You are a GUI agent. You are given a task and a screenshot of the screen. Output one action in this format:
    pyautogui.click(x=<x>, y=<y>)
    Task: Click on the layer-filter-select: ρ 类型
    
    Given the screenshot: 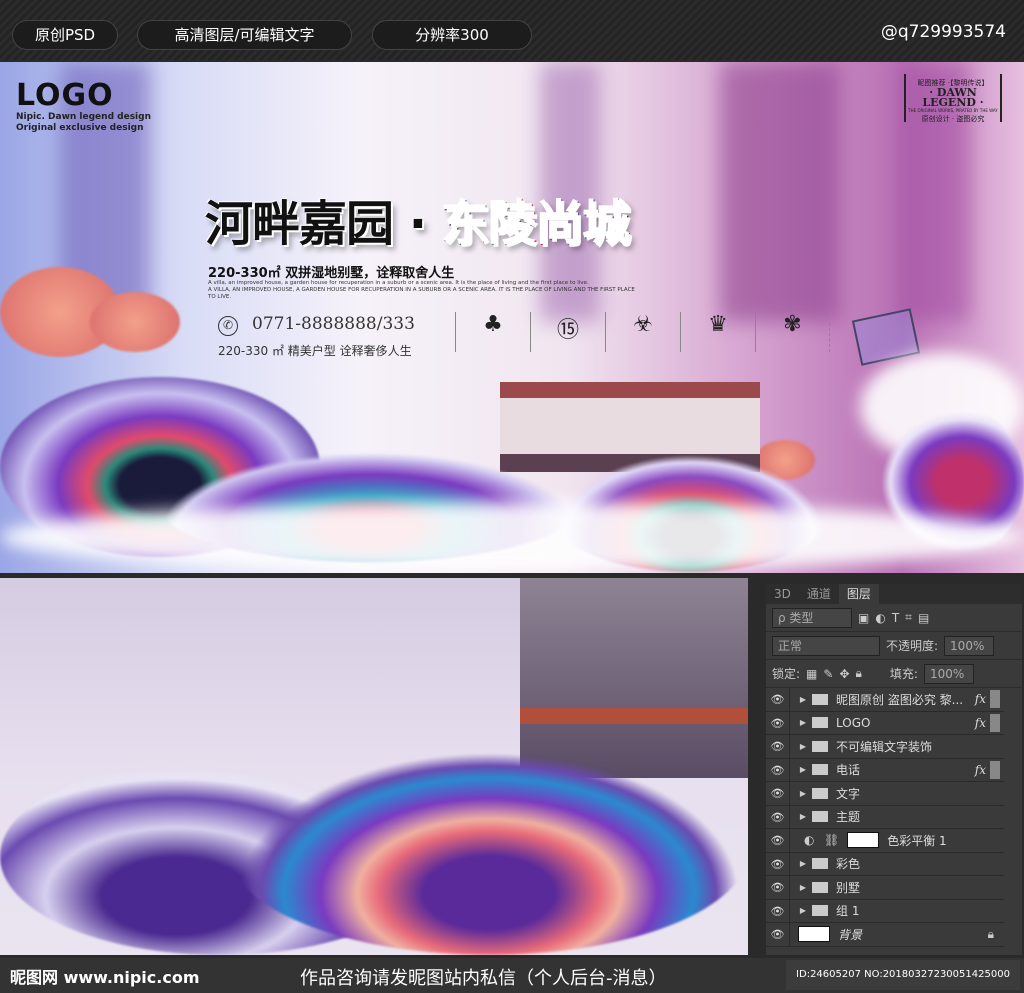 What is the action you would take?
    pyautogui.click(x=812, y=617)
    